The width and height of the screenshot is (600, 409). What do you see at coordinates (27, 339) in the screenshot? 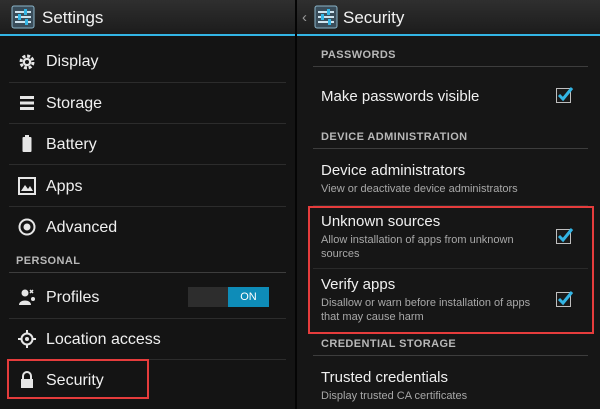
I see `location-icon` at bounding box center [27, 339].